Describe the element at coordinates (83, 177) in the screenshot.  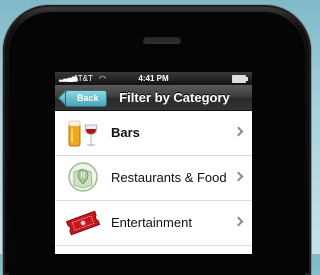
I see `restaurant-map-pin-icon` at that location.